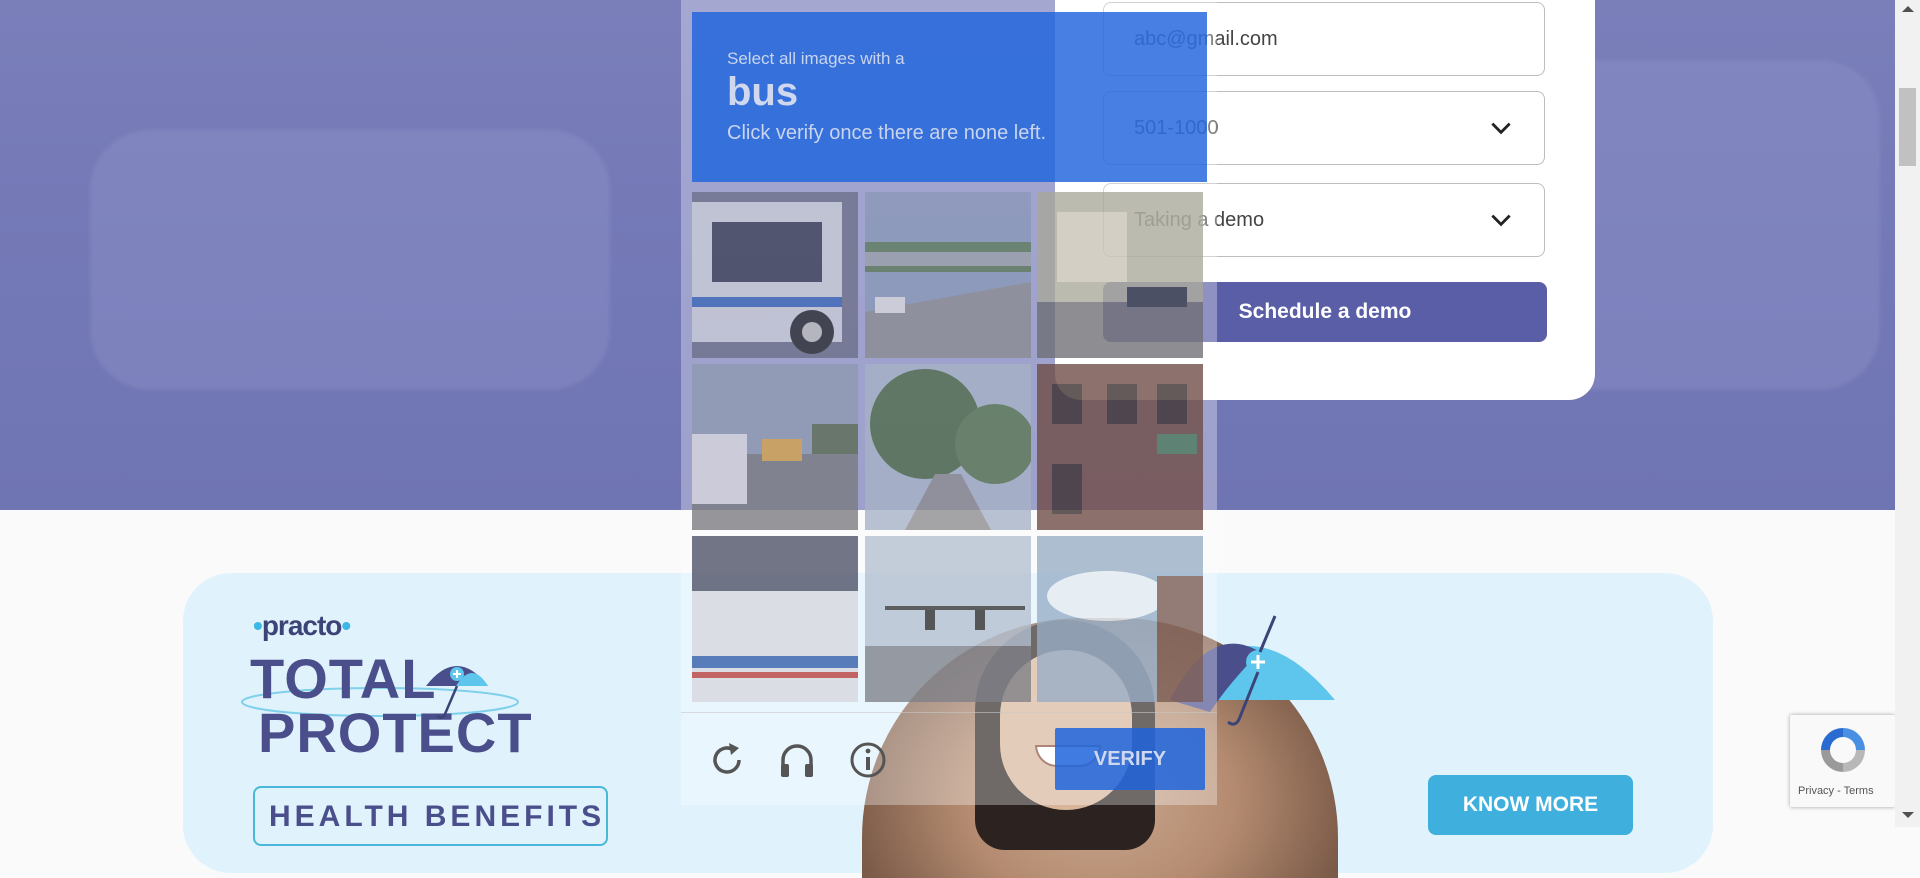 This screenshot has width=1920, height=878. What do you see at coordinates (1130, 759) in the screenshot?
I see `verify-button: VERIFY` at bounding box center [1130, 759].